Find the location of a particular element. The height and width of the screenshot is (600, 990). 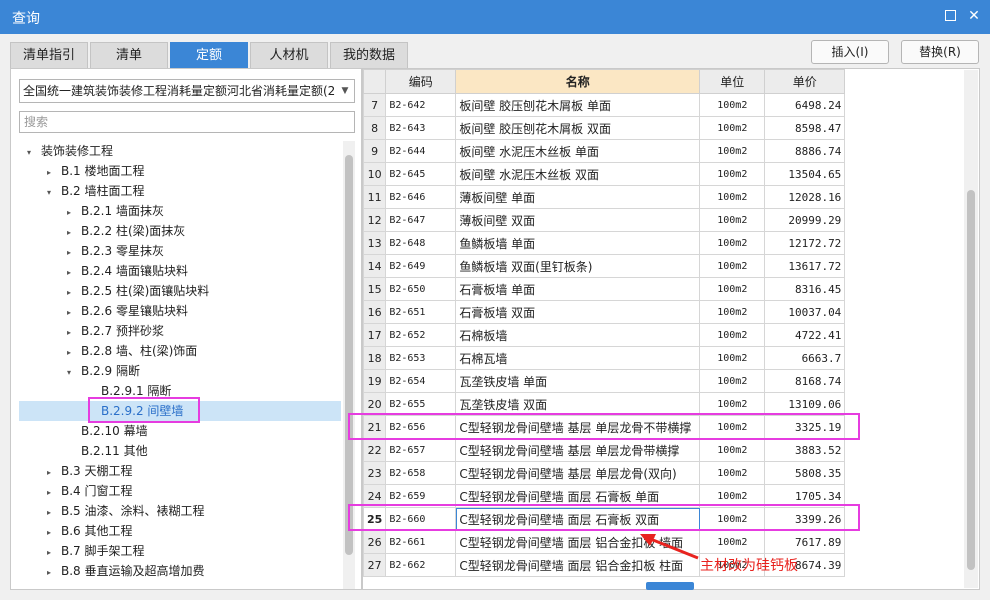

row-number: 9 is located at coordinates (375, 151).